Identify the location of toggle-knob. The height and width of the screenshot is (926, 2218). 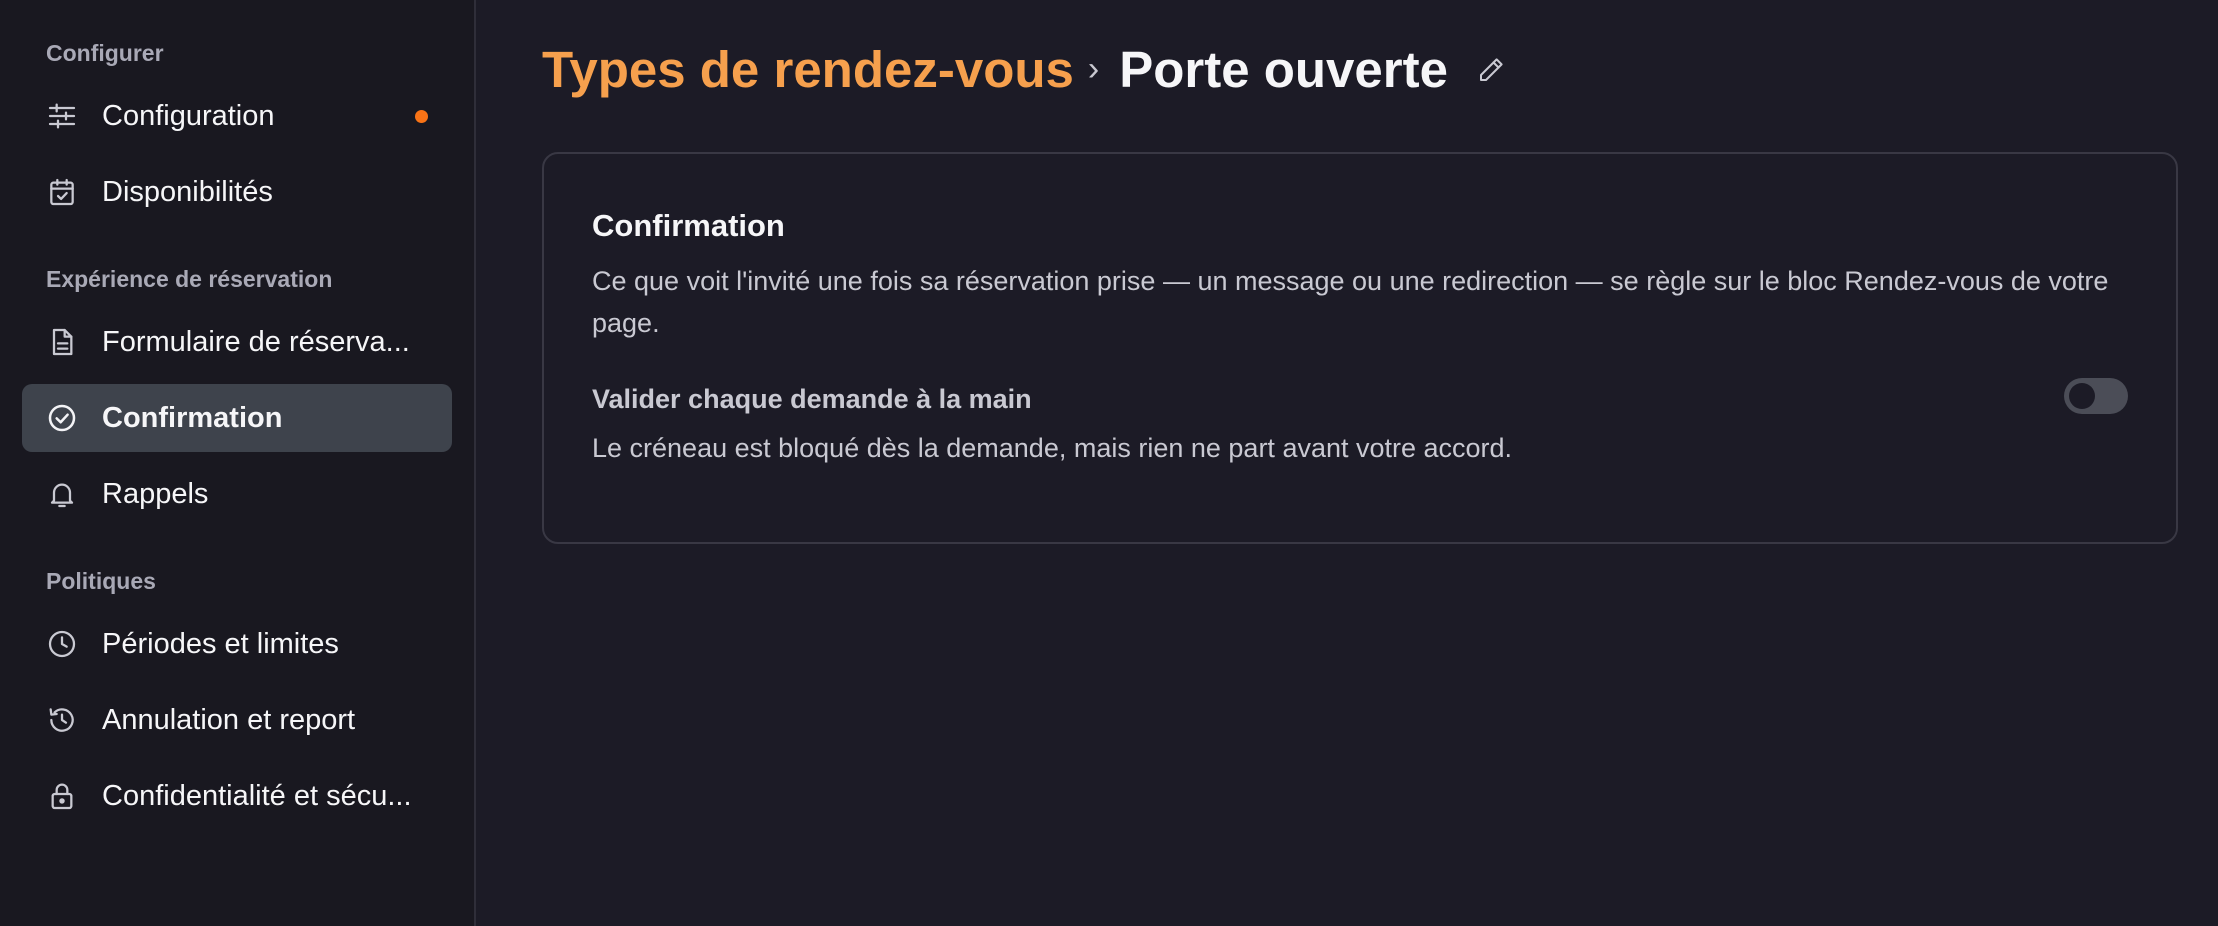
(2082, 396).